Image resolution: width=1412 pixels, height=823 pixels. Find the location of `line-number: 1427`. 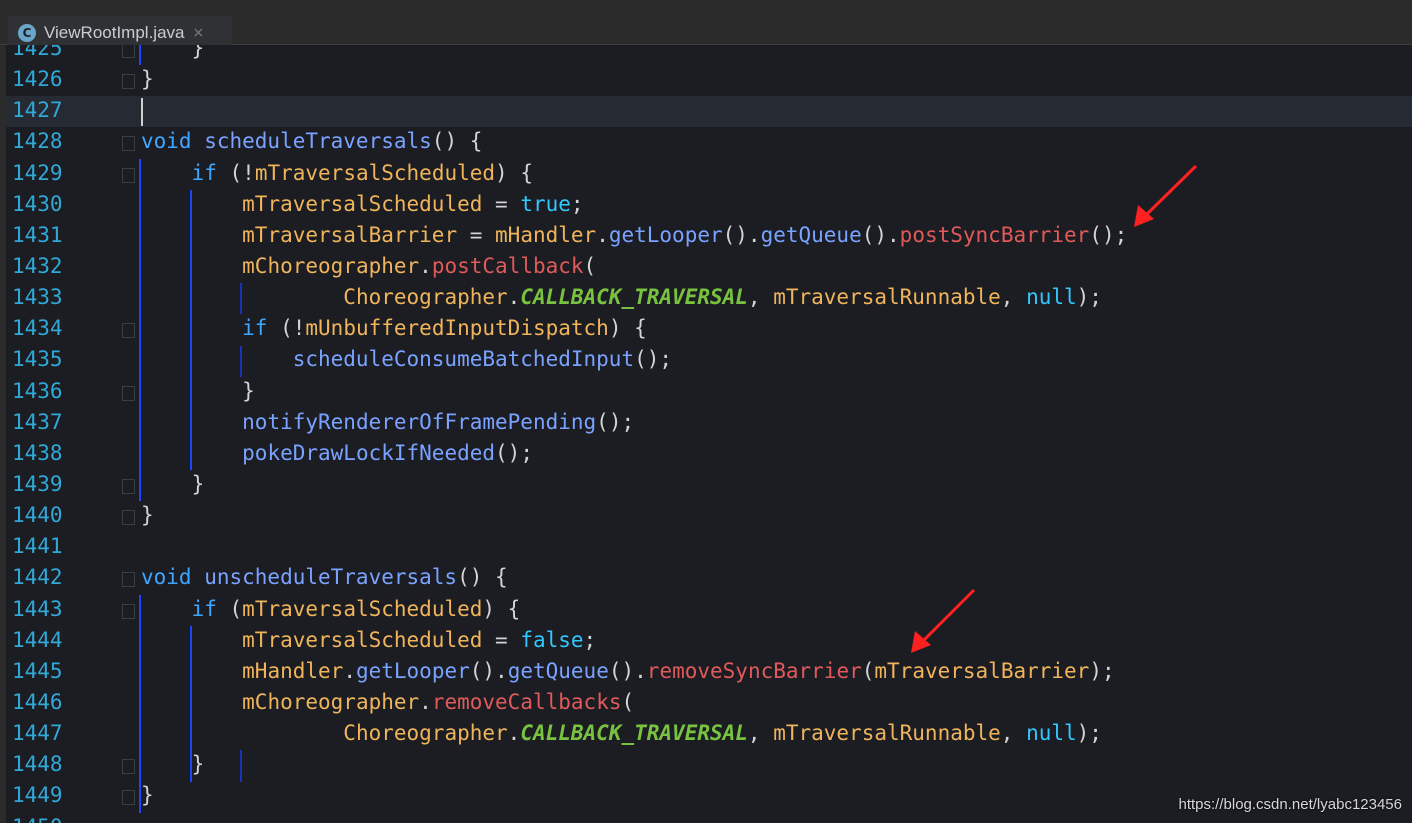

line-number: 1427 is located at coordinates (37, 110).